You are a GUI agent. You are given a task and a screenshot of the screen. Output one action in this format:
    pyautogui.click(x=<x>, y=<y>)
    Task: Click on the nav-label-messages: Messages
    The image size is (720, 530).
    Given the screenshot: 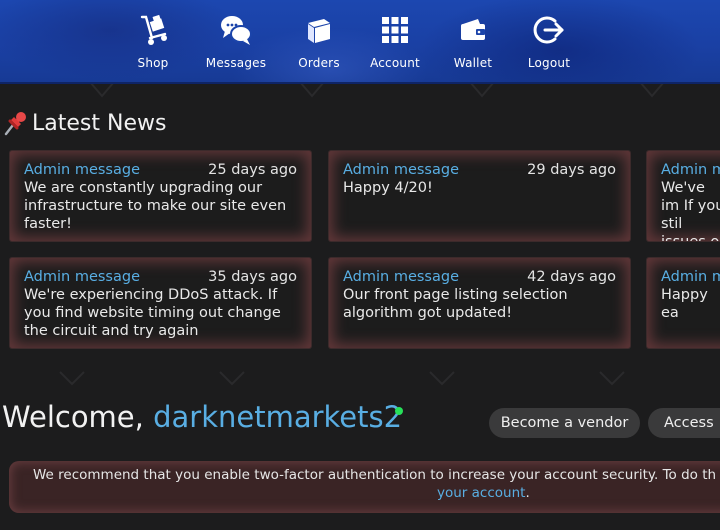 What is the action you would take?
    pyautogui.click(x=236, y=63)
    